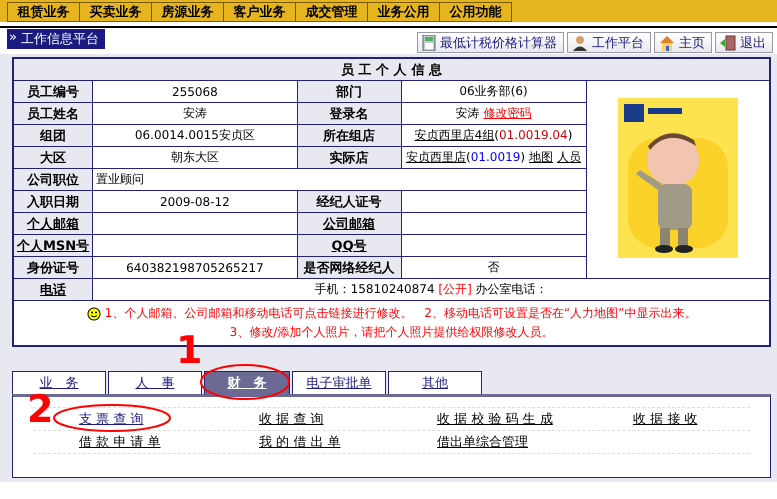 Image resolution: width=777 pixels, height=499 pixels. What do you see at coordinates (259, 12) in the screenshot?
I see `menu-item: 客户业务` at bounding box center [259, 12].